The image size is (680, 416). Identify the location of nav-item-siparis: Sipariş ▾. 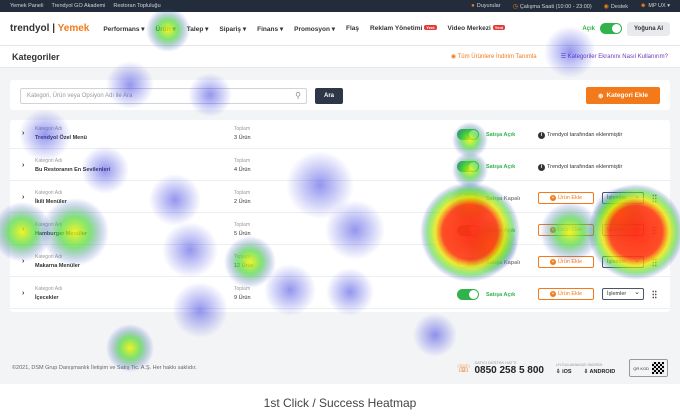
(232, 29).